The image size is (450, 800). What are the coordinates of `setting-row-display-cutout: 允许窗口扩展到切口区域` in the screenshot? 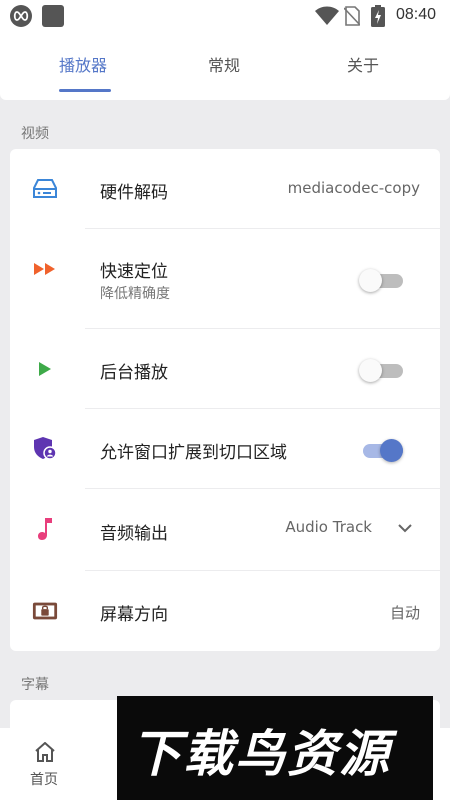 It's located at (225, 449).